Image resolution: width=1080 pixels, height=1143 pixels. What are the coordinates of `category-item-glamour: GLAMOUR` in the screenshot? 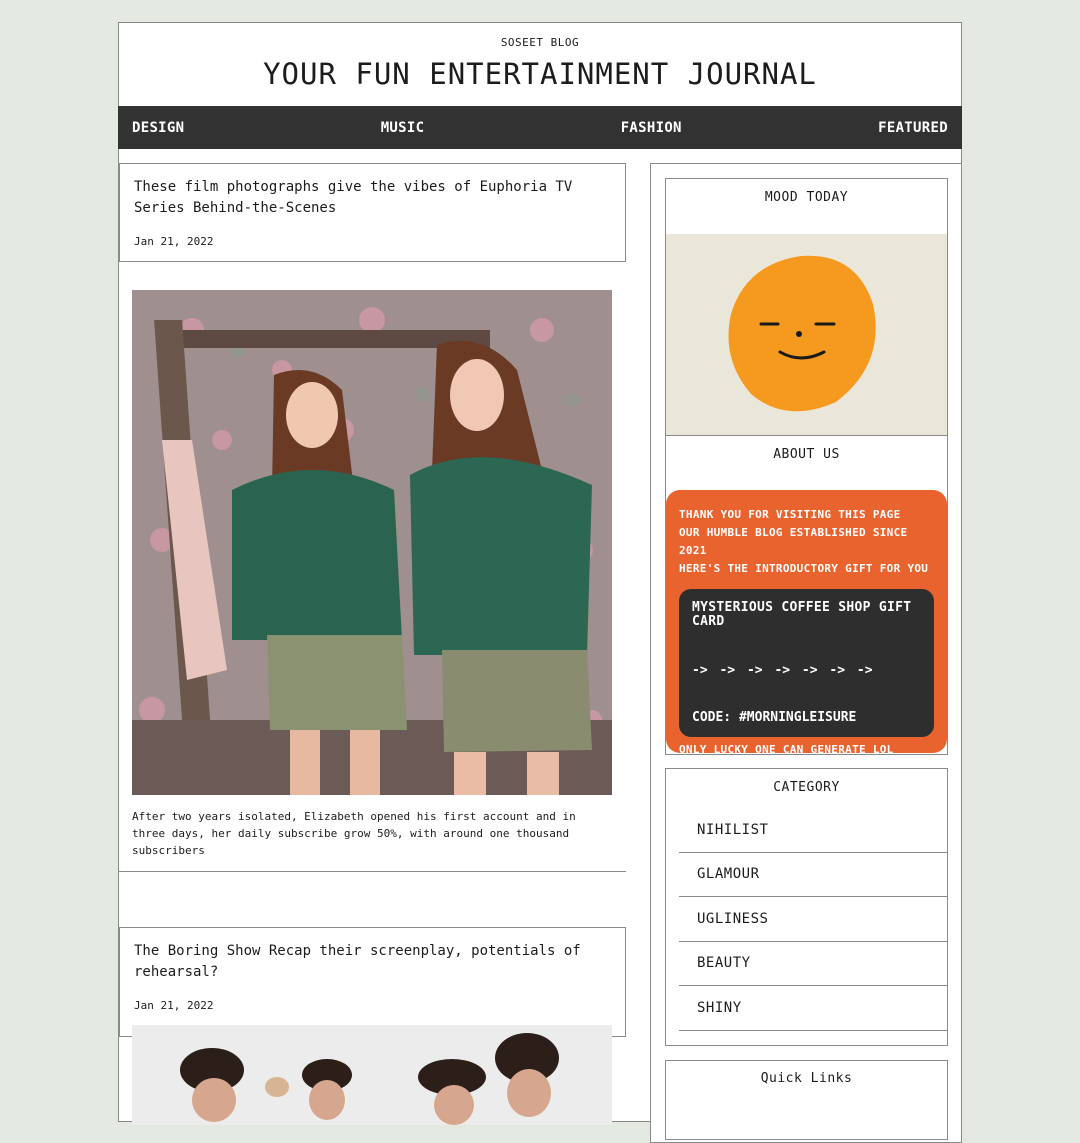 It's located at (813, 875).